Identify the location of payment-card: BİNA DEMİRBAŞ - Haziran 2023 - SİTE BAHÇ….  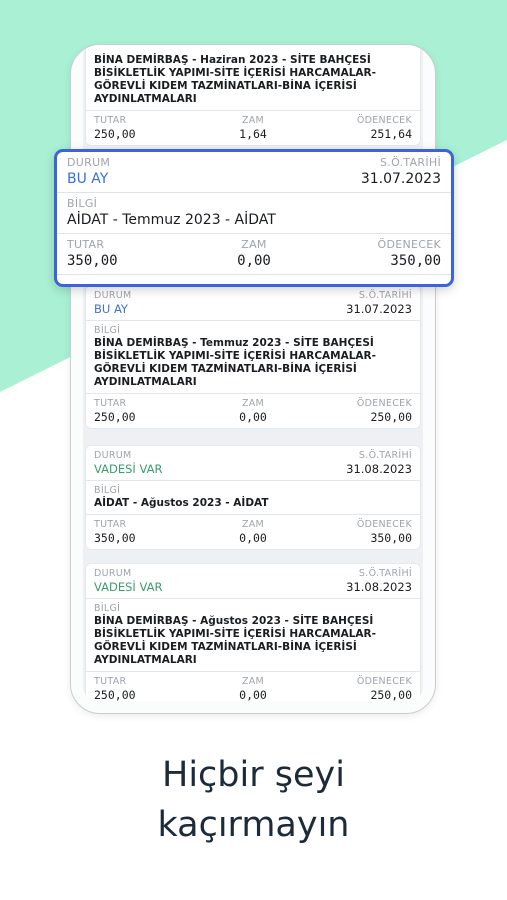
(253, 95).